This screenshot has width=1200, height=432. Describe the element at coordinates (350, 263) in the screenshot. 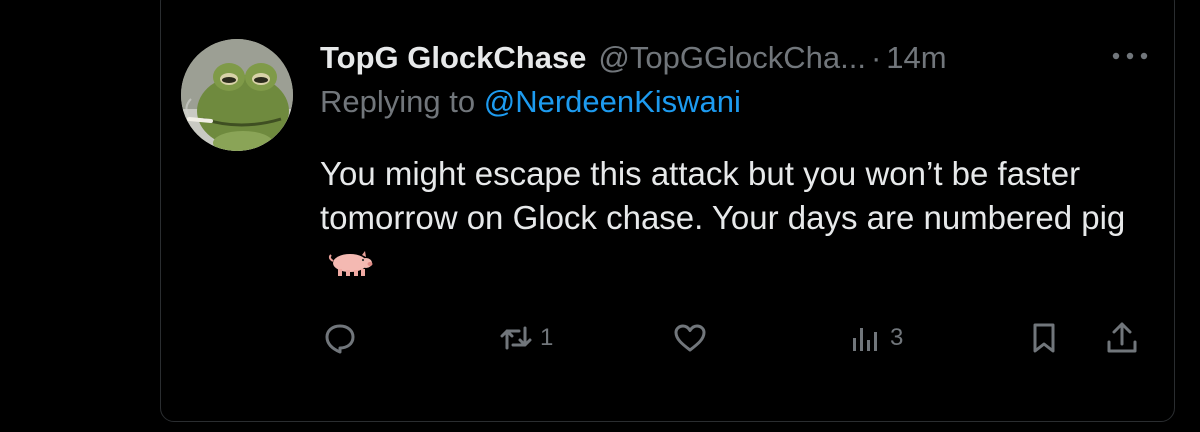

I see `pig-emoji-icon` at that location.